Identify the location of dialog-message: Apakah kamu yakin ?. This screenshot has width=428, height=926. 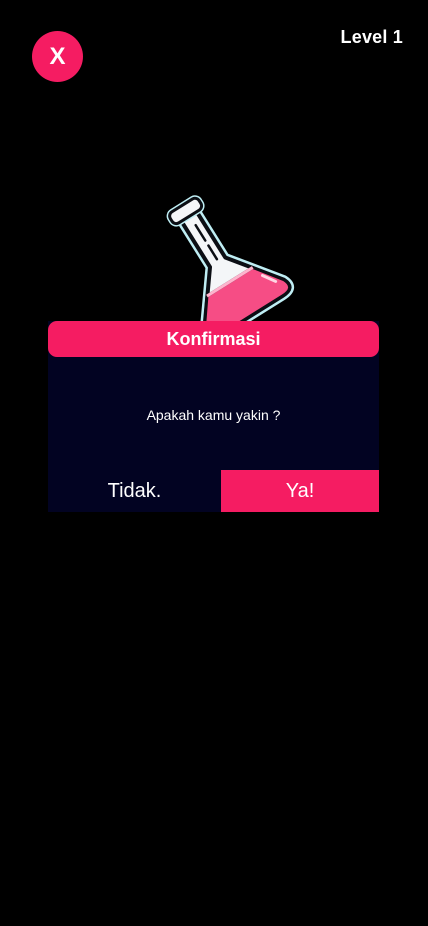
(213, 415).